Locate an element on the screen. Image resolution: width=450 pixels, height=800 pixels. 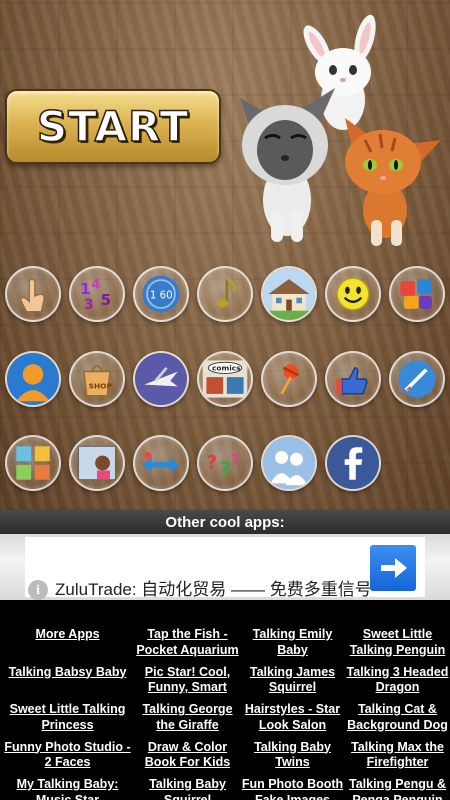
facebook-icon is located at coordinates (353, 463).